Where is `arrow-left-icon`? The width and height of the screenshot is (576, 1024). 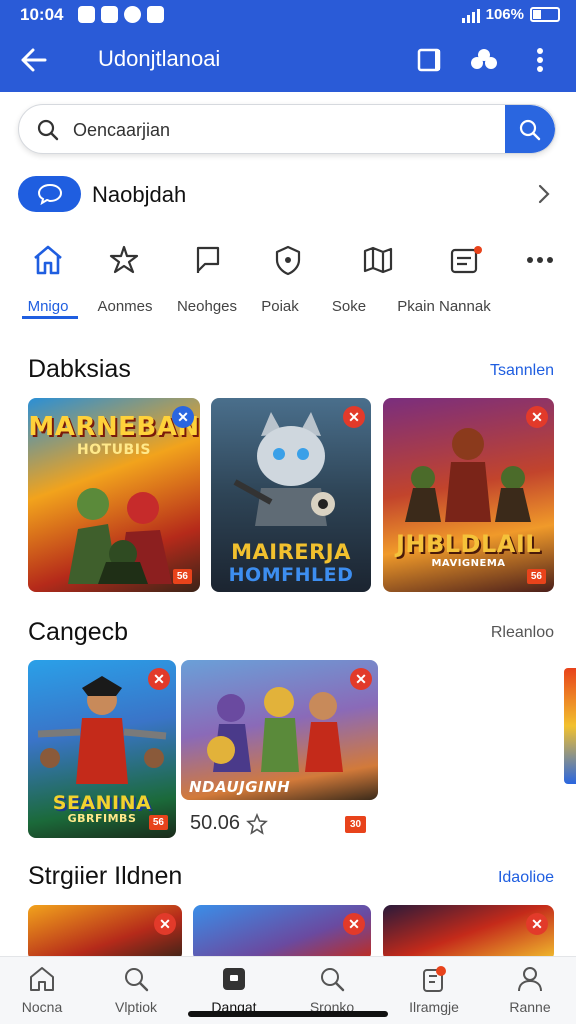 arrow-left-icon is located at coordinates (34, 60).